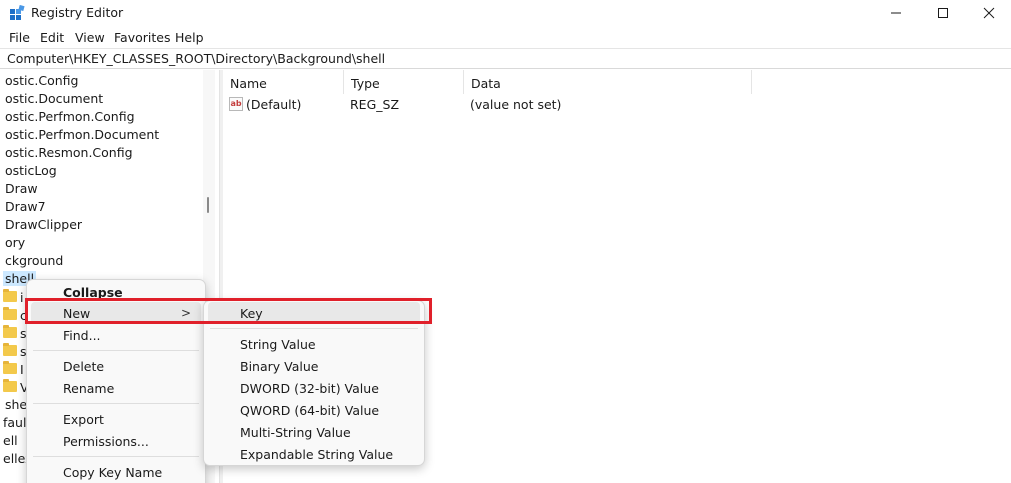 This screenshot has height=483, width=1011. Describe the element at coordinates (84, 366) in the screenshot. I see `menu-item-label: Delete` at that location.